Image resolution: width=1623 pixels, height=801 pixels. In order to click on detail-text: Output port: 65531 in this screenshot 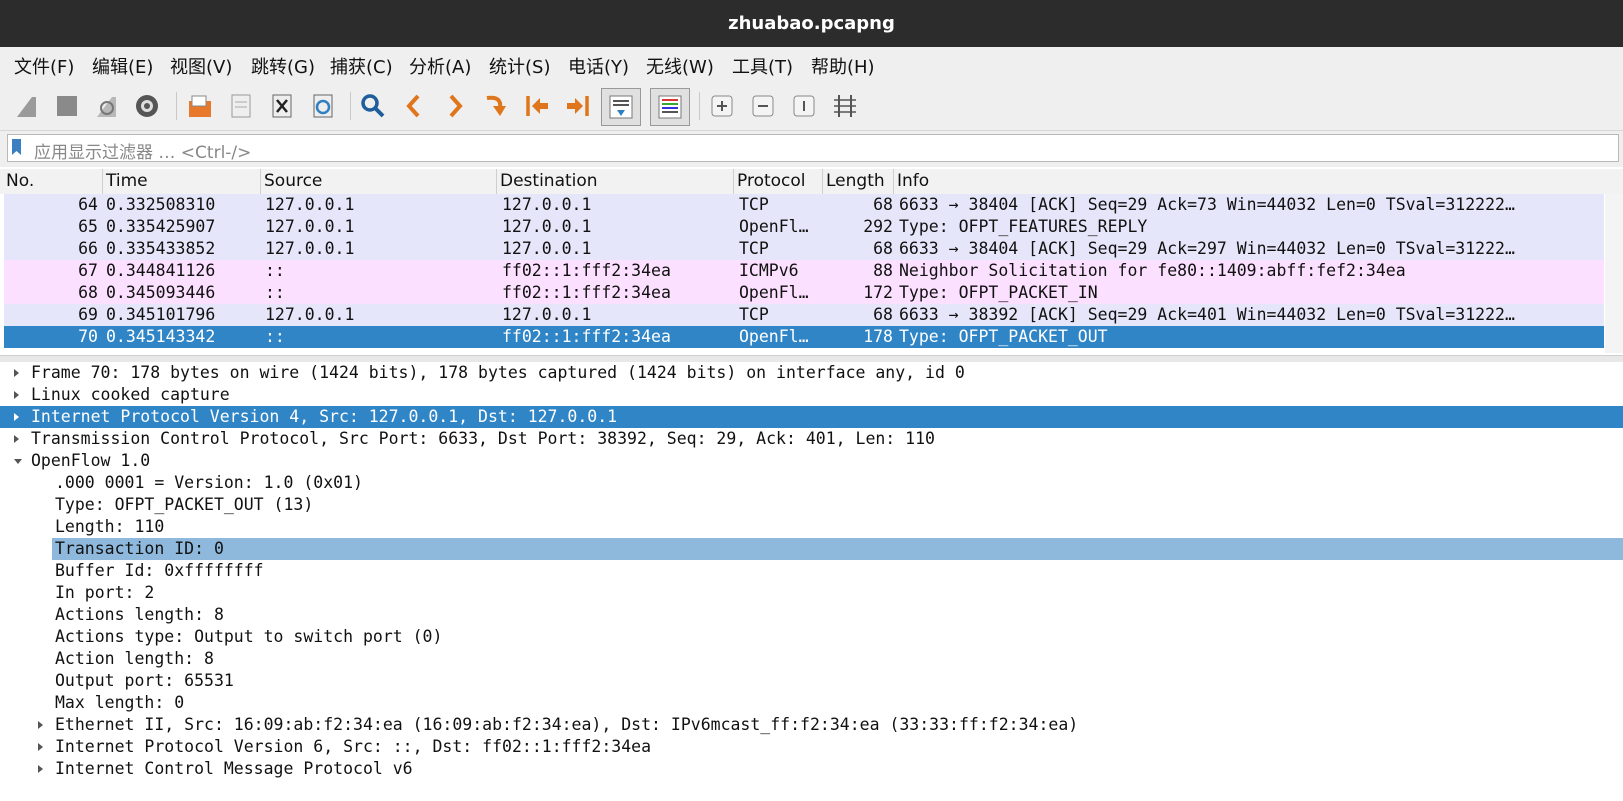, I will do `click(144, 680)`.